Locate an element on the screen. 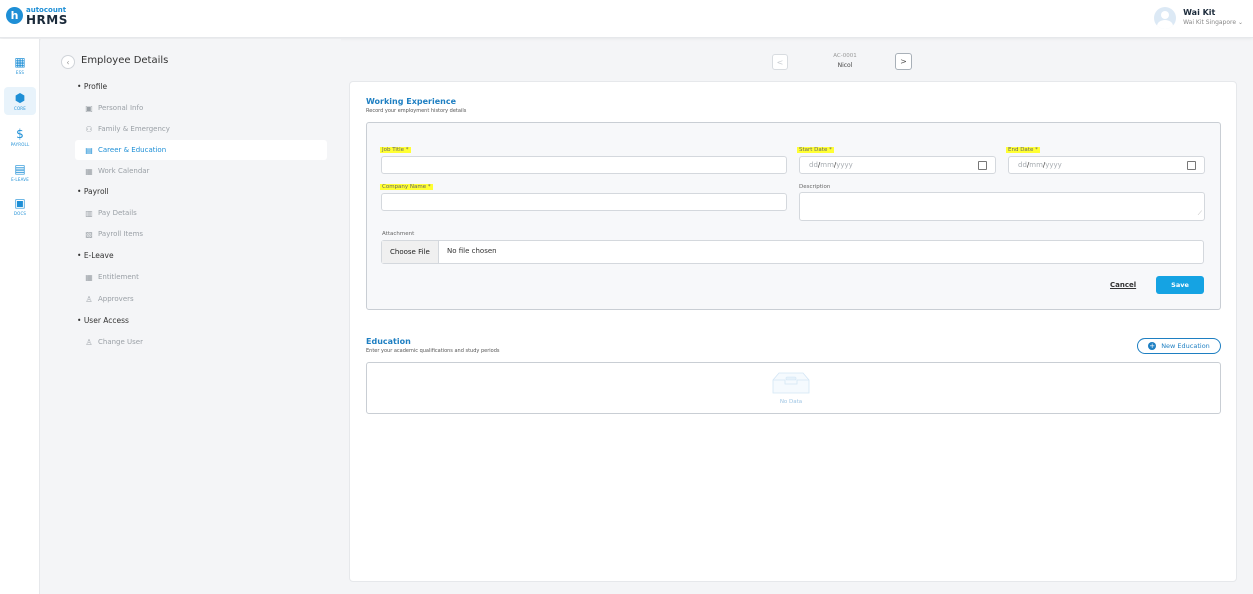 This screenshot has width=1253, height=594. calendar-icon: ▤ is located at coordinates (20, 168).